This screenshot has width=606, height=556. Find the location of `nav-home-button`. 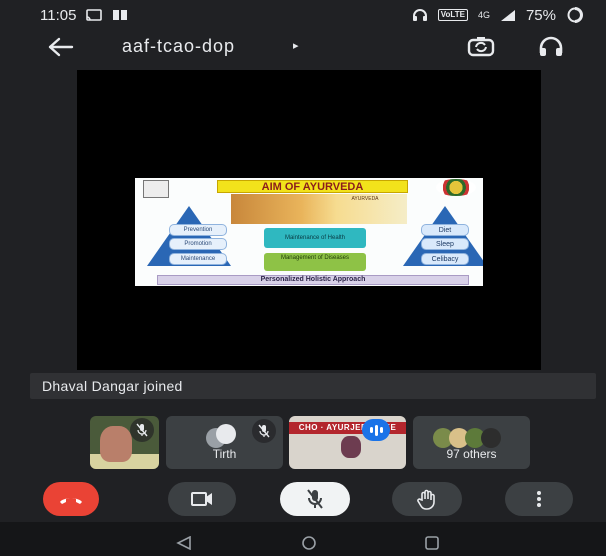

nav-home-button is located at coordinates (309, 545).